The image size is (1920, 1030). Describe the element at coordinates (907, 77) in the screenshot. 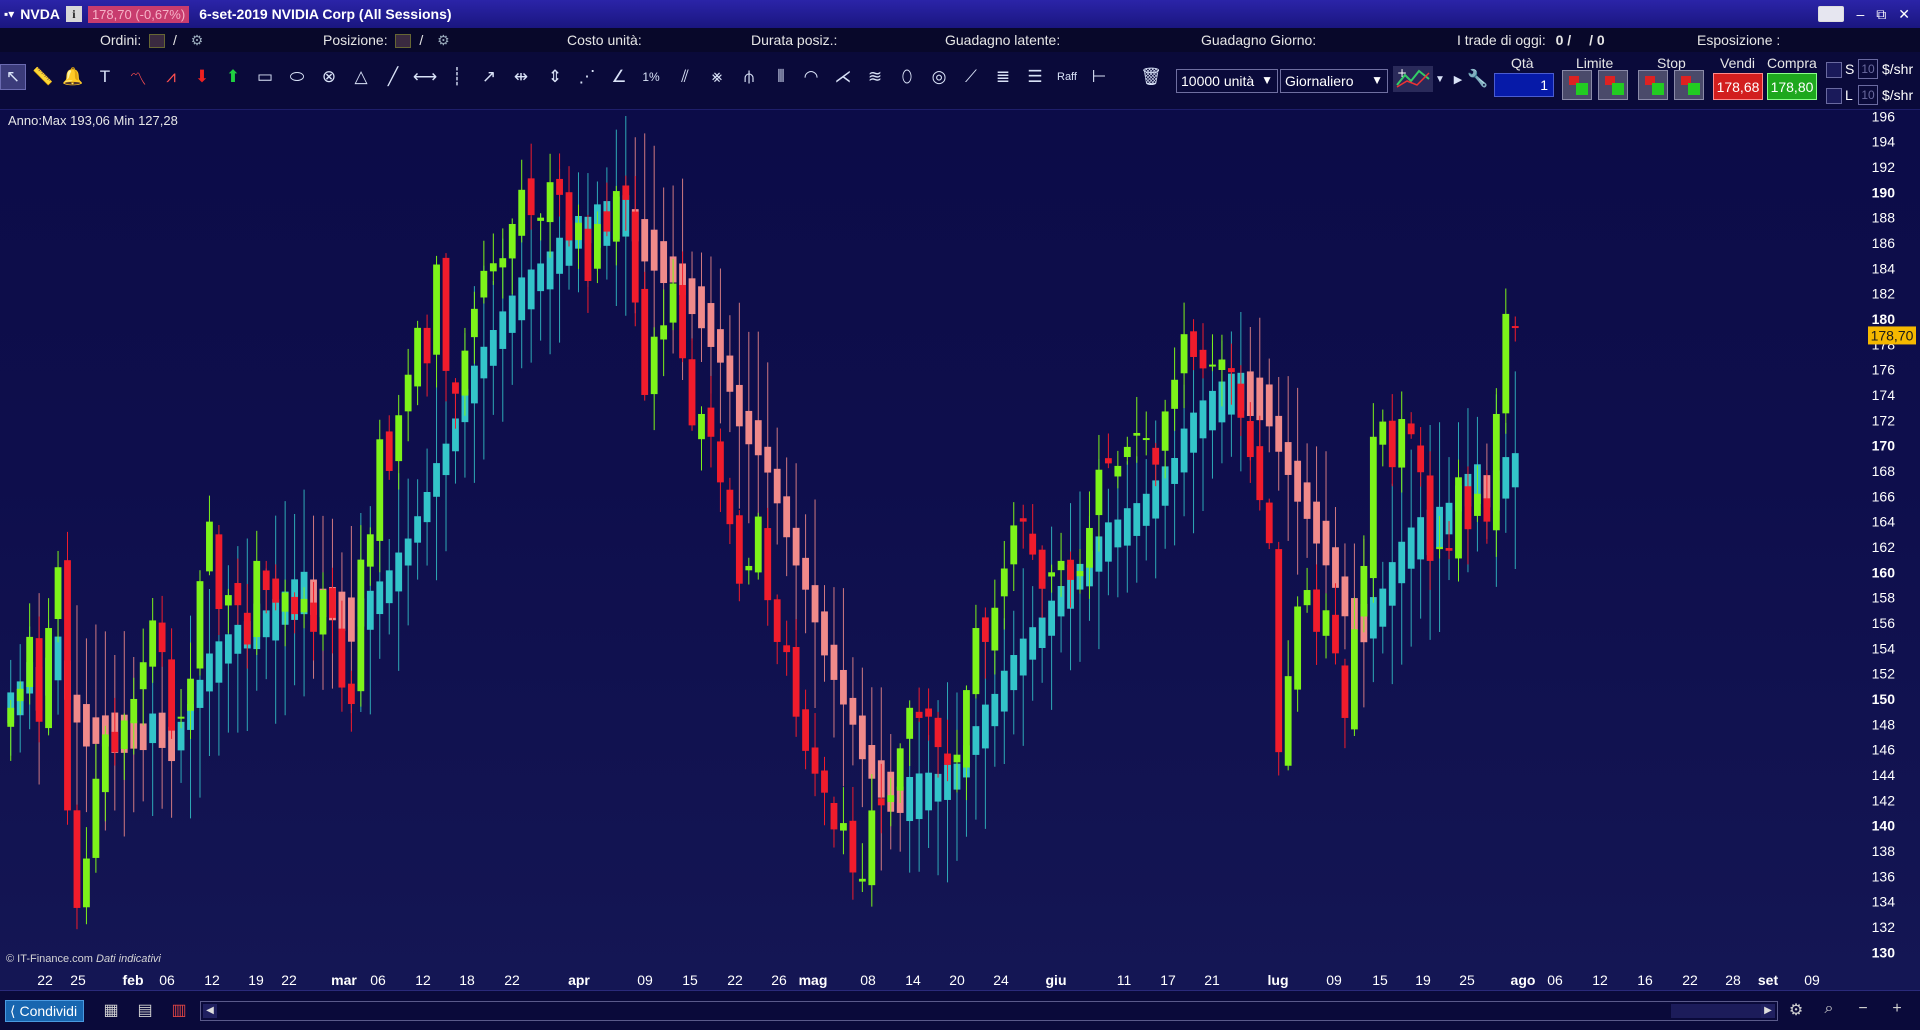

I see `ellipse-tool-icon: ⬯` at that location.